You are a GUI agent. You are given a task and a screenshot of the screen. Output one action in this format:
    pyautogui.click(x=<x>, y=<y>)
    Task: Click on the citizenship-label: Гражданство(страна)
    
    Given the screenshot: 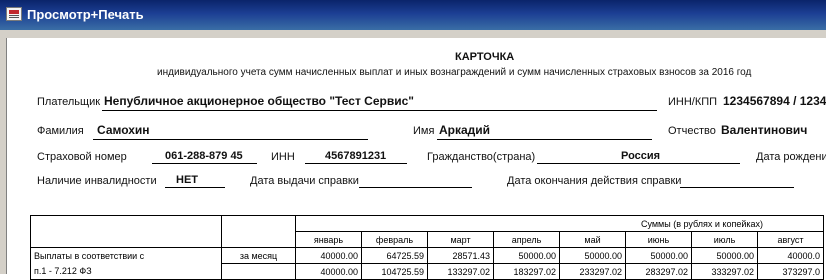 What is the action you would take?
    pyautogui.click(x=481, y=157)
    